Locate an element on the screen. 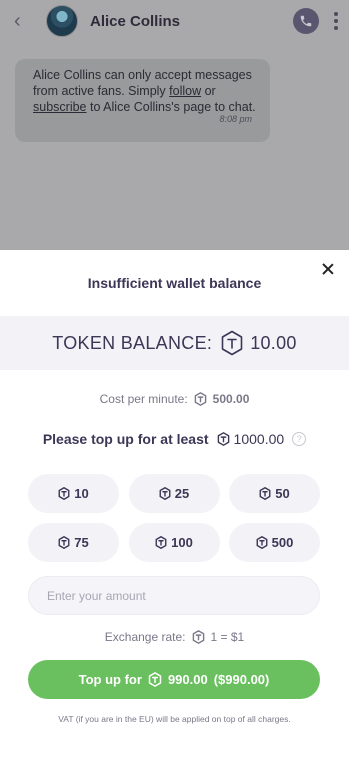 This screenshot has width=349, height=757. topup-options: 10 25 50 75 100 500 is located at coordinates (174, 518).